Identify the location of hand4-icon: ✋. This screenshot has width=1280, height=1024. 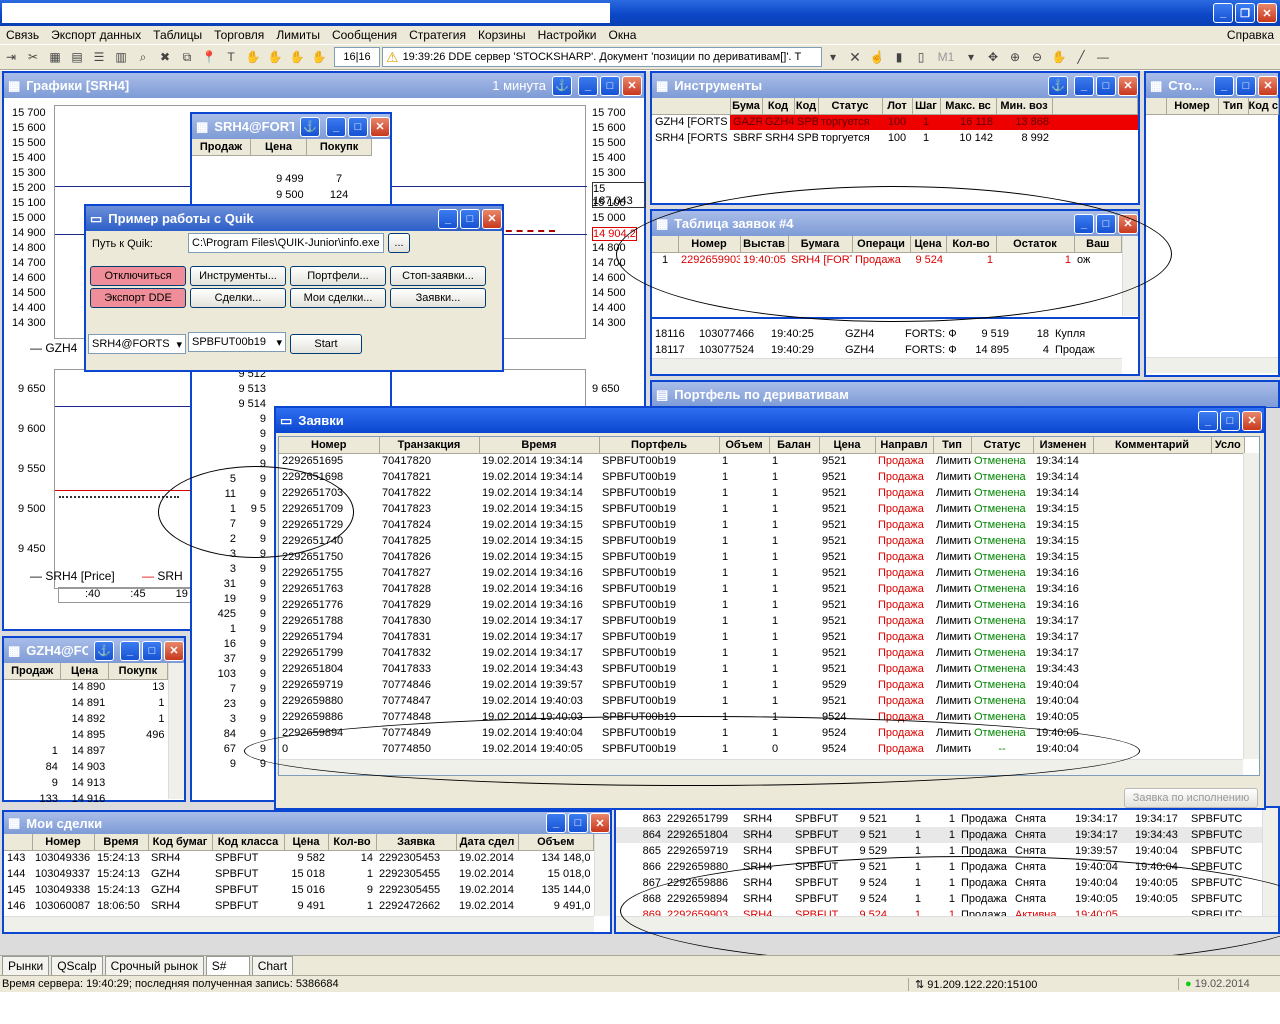
(319, 57).